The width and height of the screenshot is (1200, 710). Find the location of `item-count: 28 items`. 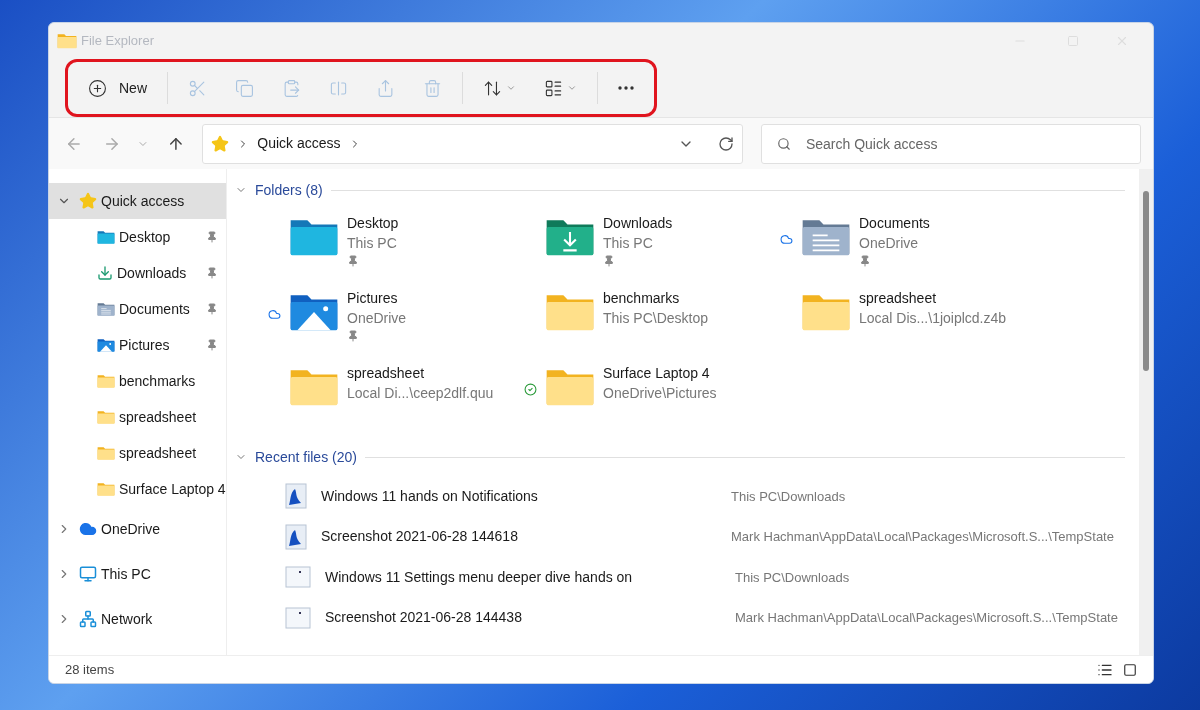

item-count: 28 items is located at coordinates (90, 669).